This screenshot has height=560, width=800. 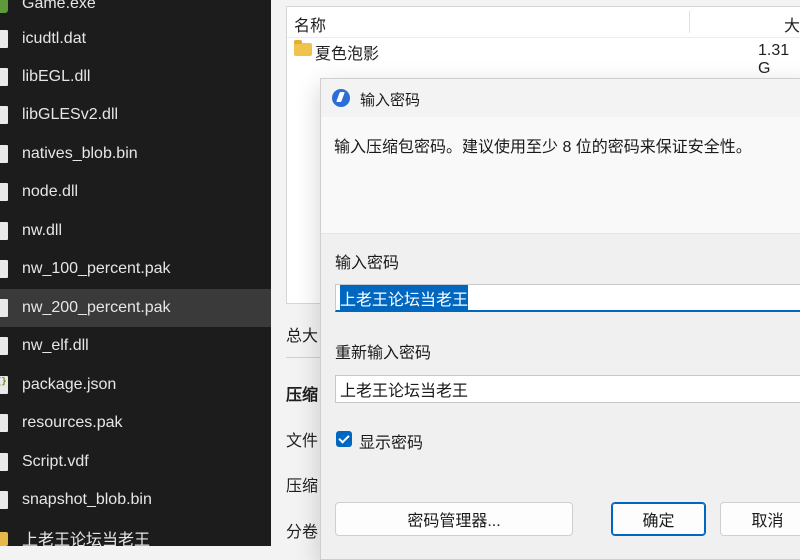 I want to click on file-item-label: nw_200_percent.pak, so click(x=96, y=307).